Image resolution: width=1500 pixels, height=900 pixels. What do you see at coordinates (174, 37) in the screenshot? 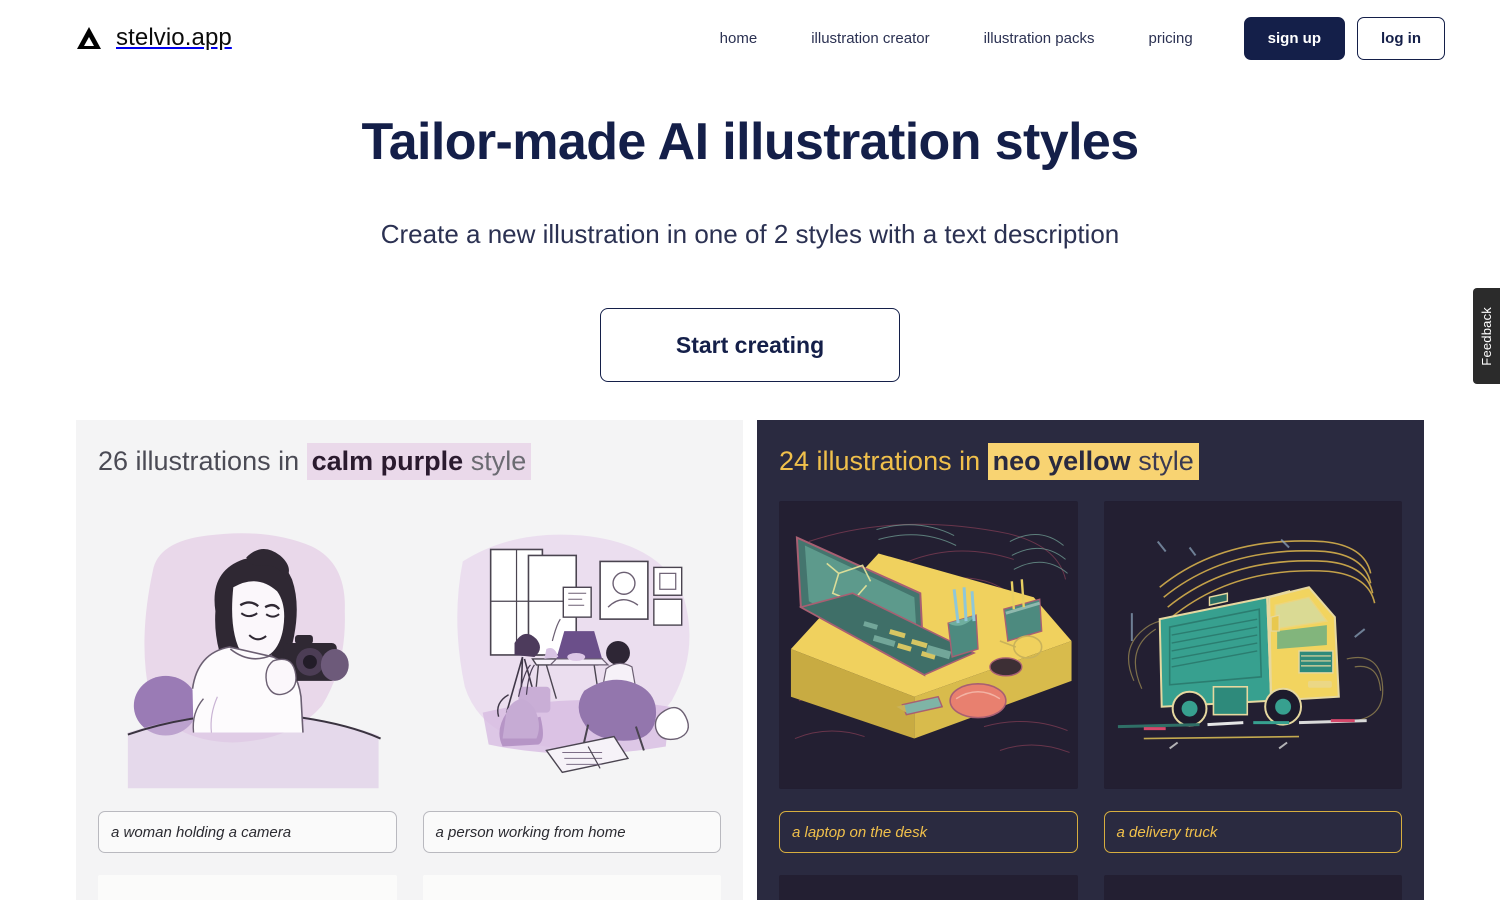
I see `brand-name: stelvio.app` at bounding box center [174, 37].